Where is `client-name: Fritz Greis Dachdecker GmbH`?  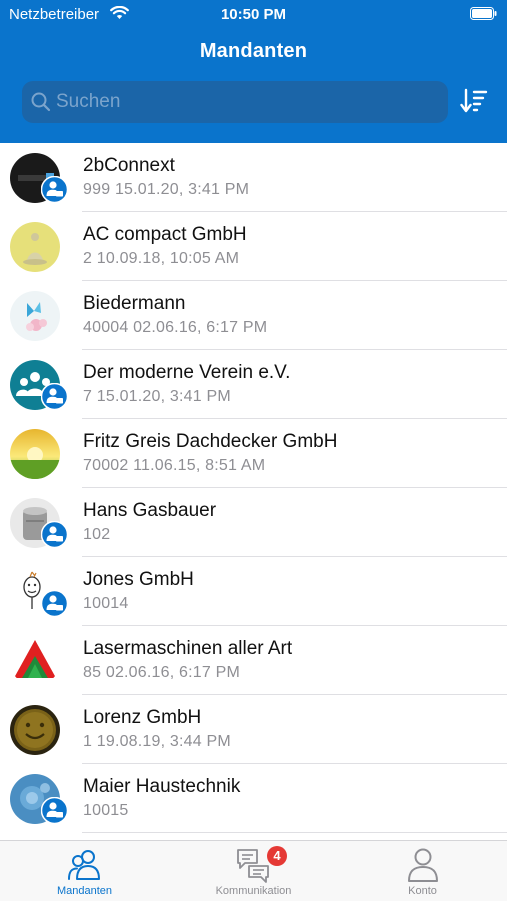
client-name: Fritz Greis Dachdecker GmbH is located at coordinates (210, 441).